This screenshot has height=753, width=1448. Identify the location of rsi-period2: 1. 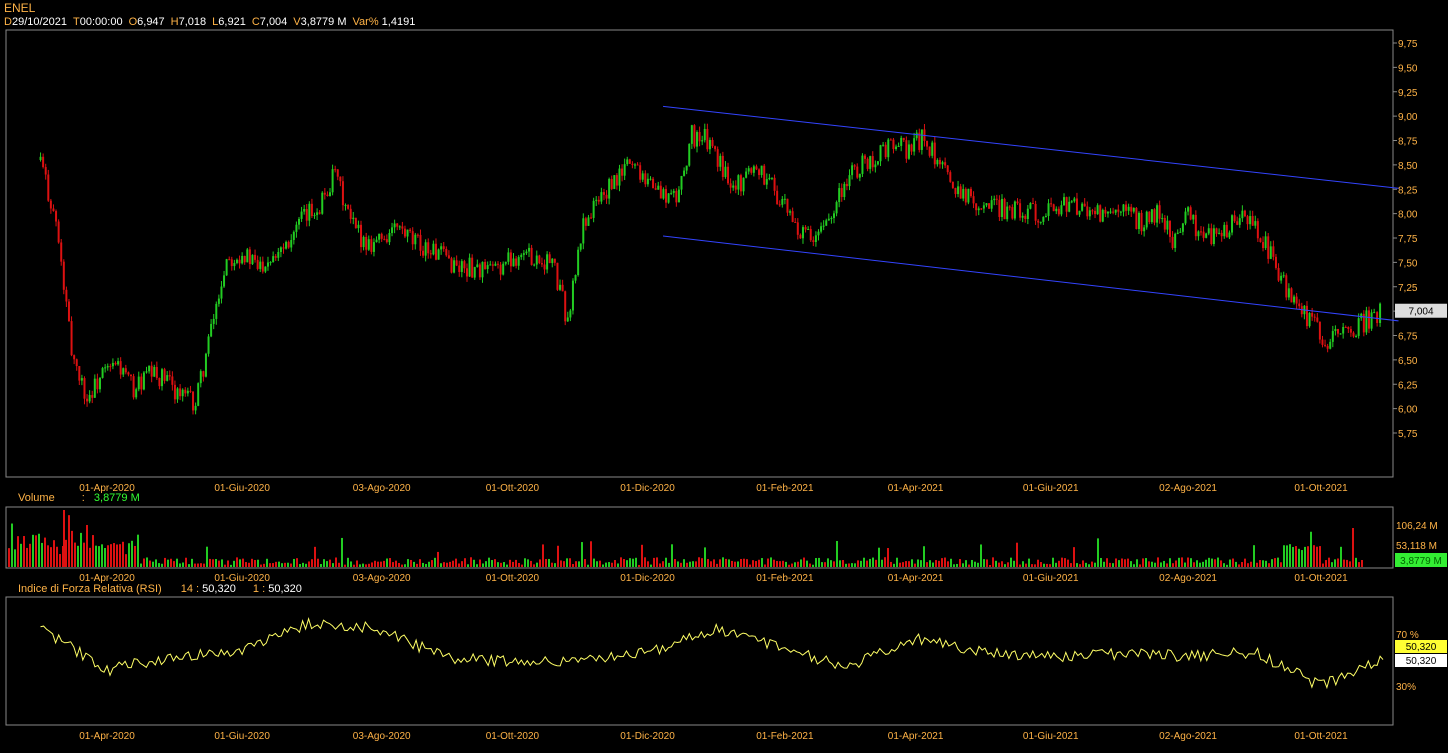
(256, 589).